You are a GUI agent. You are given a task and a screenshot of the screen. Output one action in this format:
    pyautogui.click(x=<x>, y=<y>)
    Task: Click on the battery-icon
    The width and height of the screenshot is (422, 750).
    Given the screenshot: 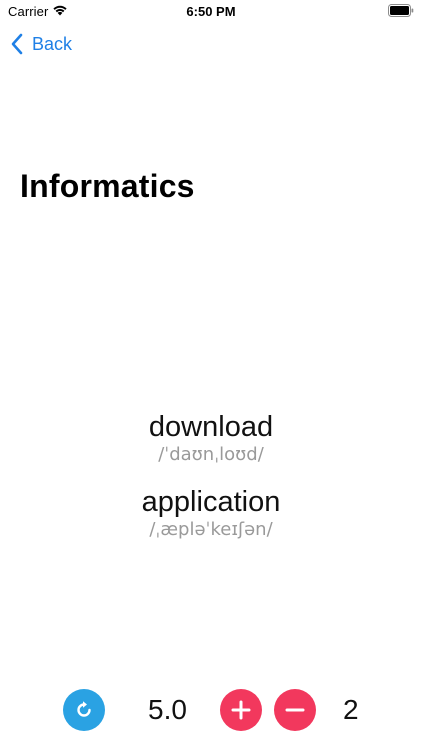 What is the action you would take?
    pyautogui.click(x=401, y=10)
    